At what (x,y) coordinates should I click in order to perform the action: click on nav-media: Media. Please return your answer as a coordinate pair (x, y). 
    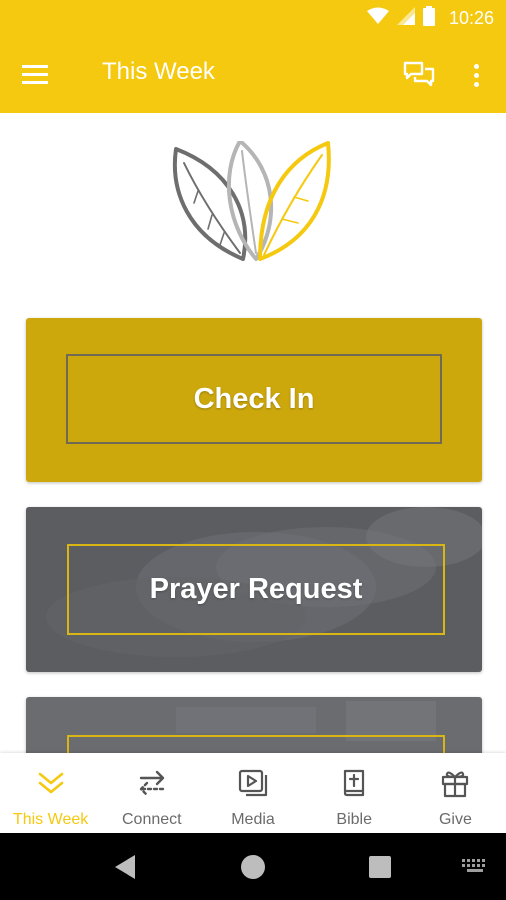
    Looking at the image, I should click on (252, 793).